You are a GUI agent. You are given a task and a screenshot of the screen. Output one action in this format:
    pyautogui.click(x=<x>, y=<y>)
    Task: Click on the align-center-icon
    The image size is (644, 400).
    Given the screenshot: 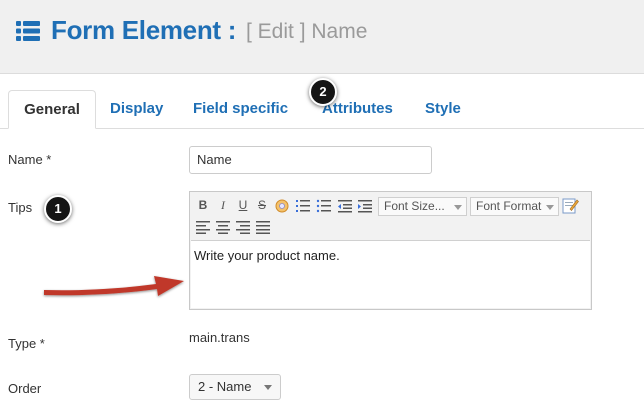 What is the action you would take?
    pyautogui.click(x=223, y=227)
    